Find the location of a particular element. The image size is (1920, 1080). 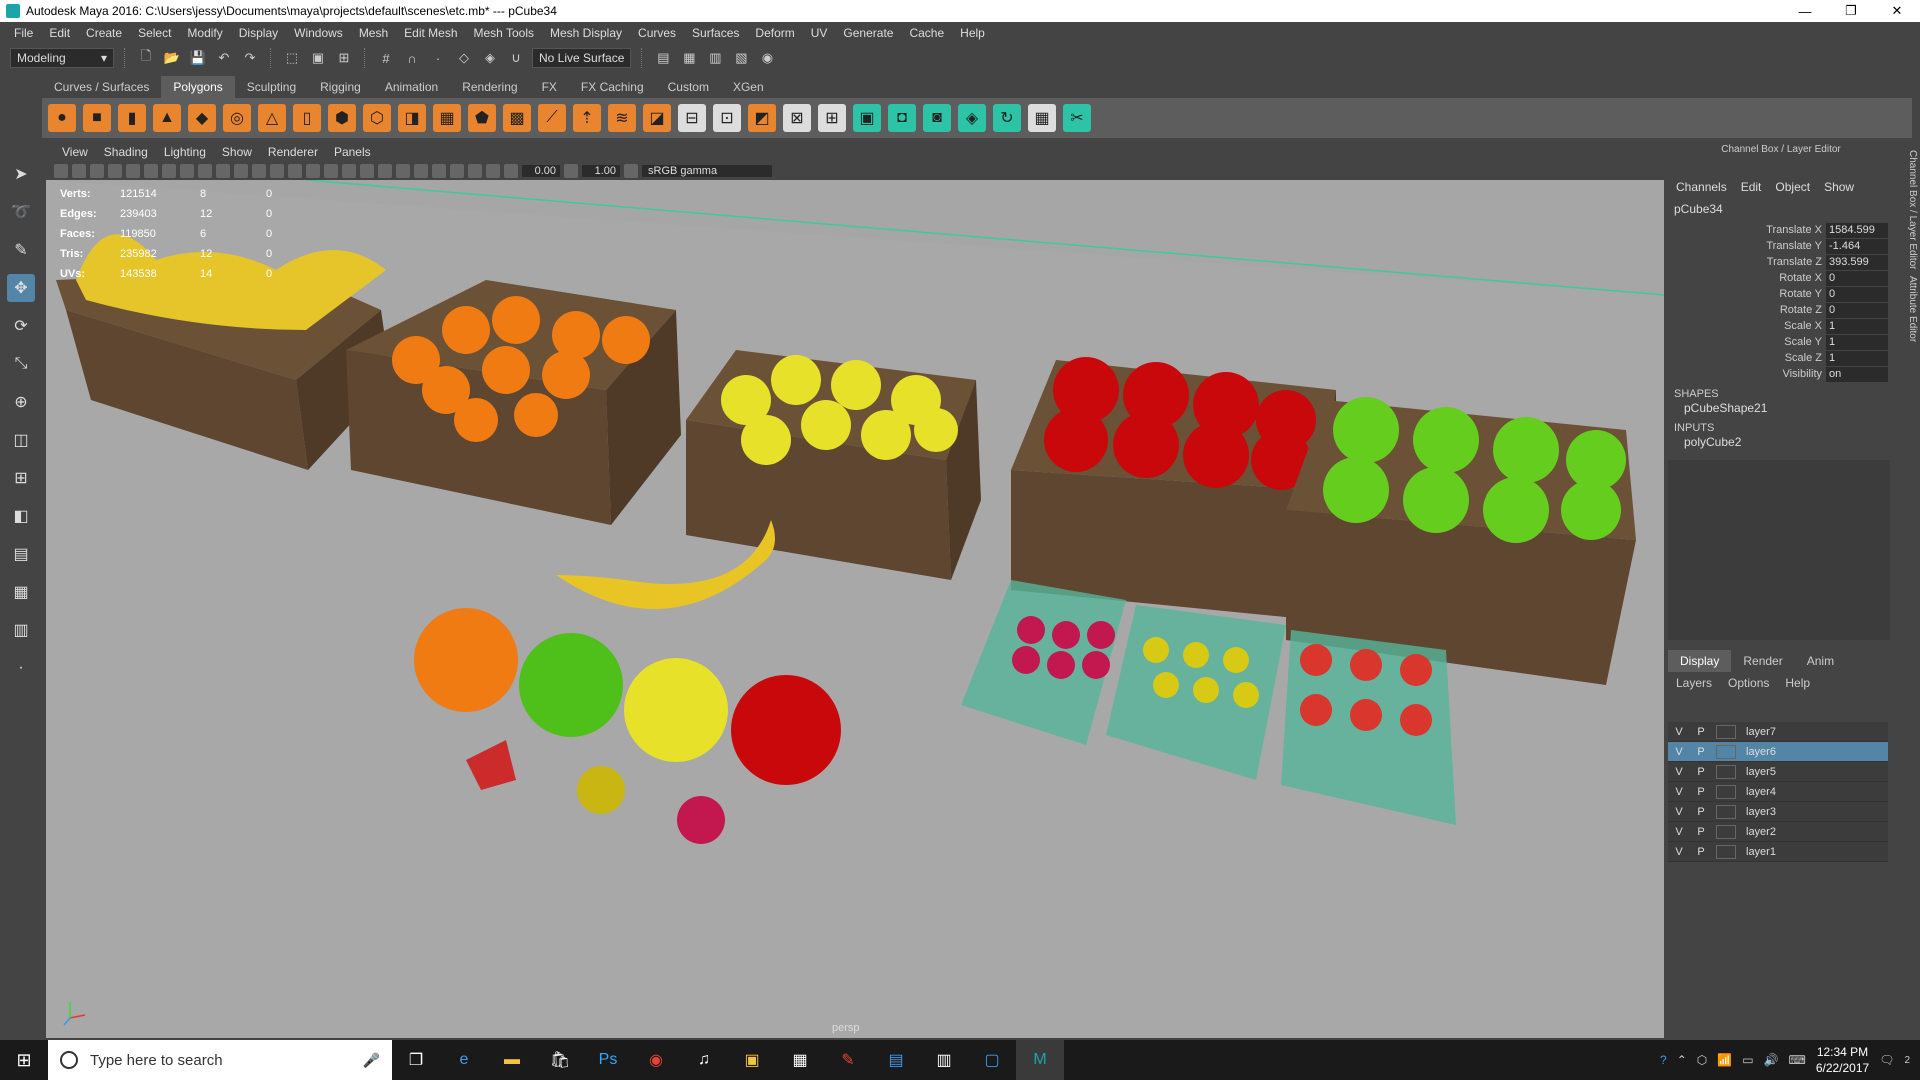

scale-tool-icon: ⤡ is located at coordinates (21, 364).